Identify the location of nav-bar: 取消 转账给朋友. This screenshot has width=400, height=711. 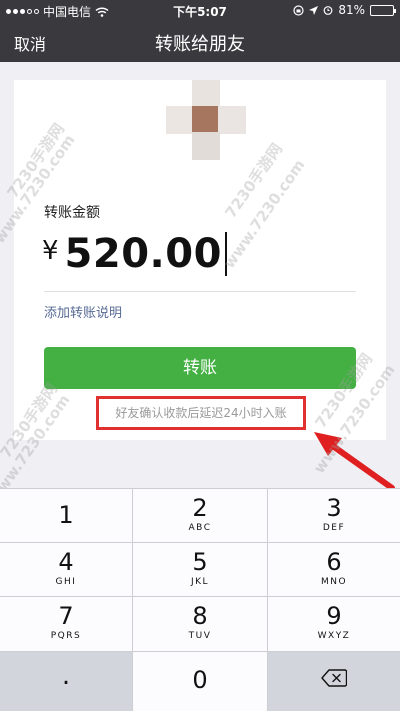
(200, 41).